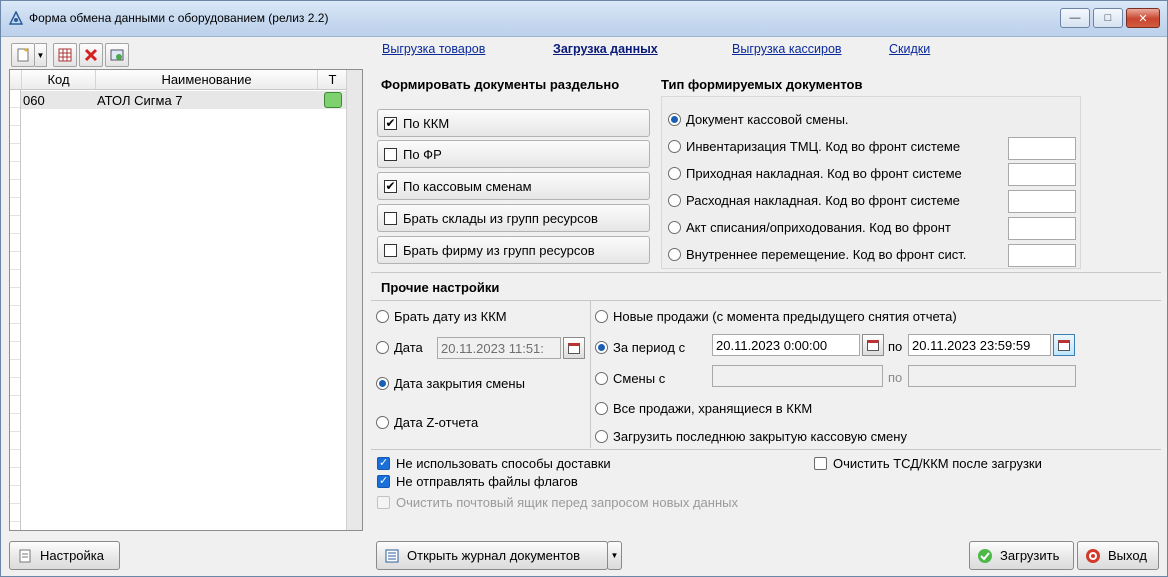  I want to click on period-from-input: 20.11.2023 0:00:00, so click(786, 345).